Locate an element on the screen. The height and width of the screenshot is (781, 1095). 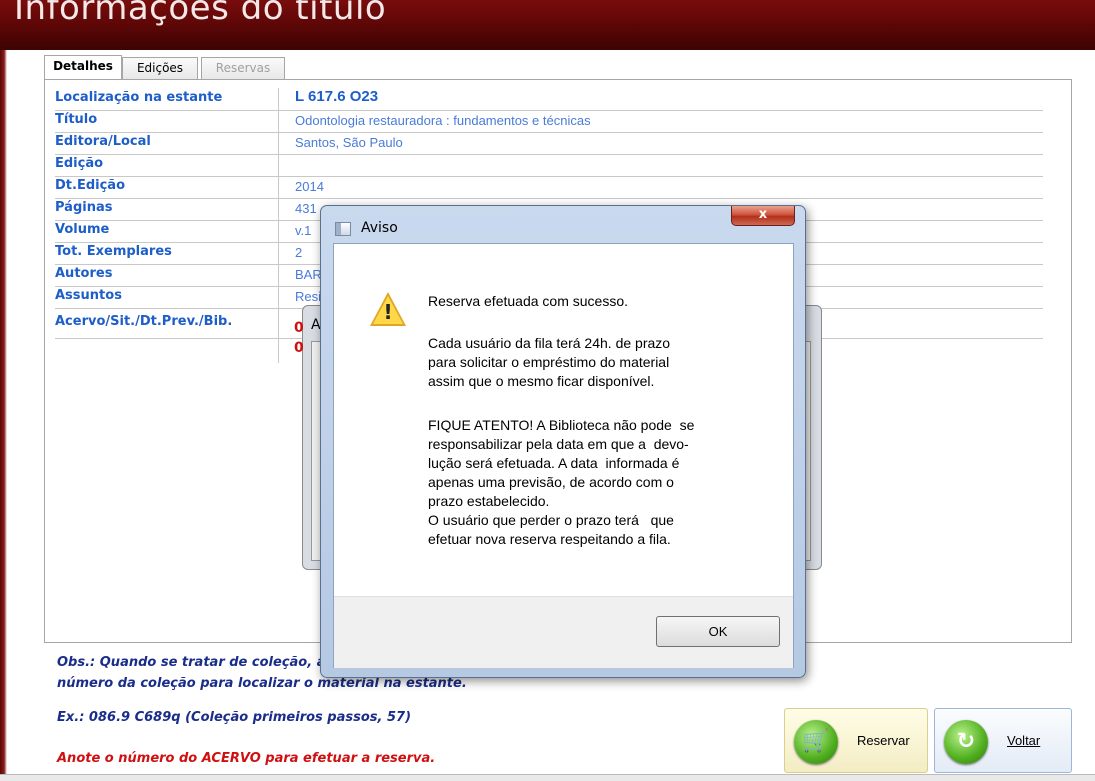
close-icon: x is located at coordinates (763, 216).